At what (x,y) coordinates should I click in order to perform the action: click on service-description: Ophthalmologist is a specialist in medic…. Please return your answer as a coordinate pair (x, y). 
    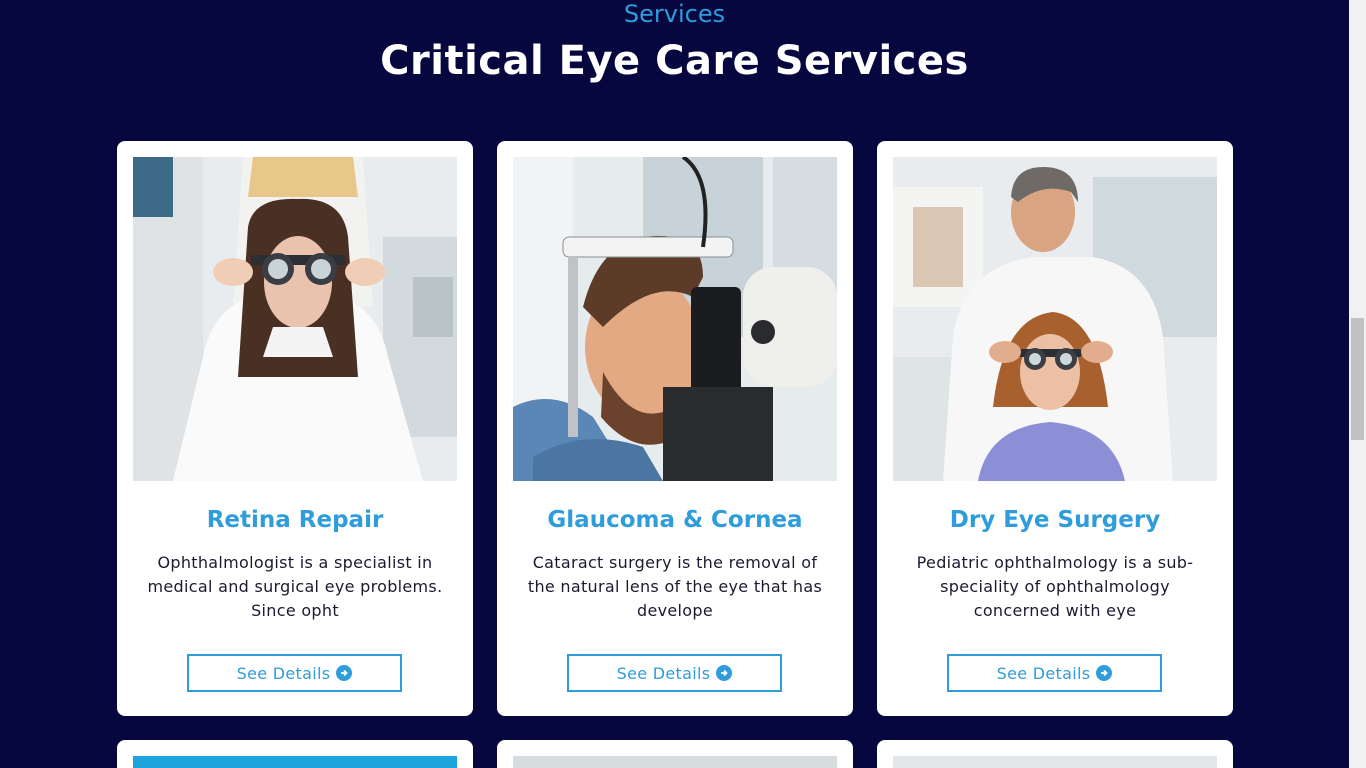
    Looking at the image, I should click on (295, 586).